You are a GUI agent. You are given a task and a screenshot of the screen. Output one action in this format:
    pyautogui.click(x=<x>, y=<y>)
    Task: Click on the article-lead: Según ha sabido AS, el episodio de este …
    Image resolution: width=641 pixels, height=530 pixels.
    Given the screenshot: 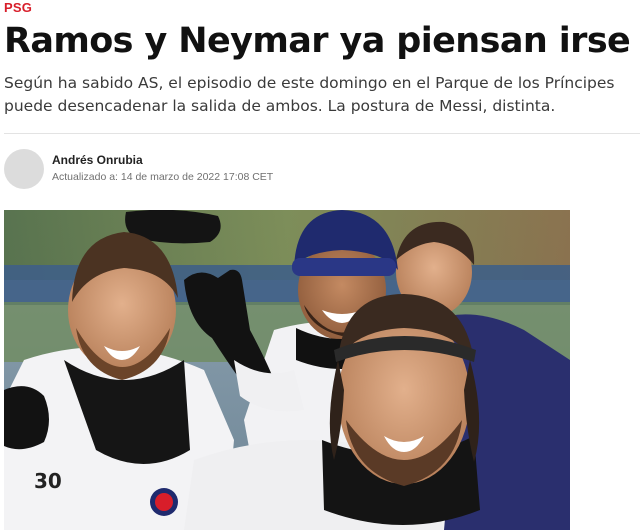 What is the action you would take?
    pyautogui.click(x=309, y=94)
    